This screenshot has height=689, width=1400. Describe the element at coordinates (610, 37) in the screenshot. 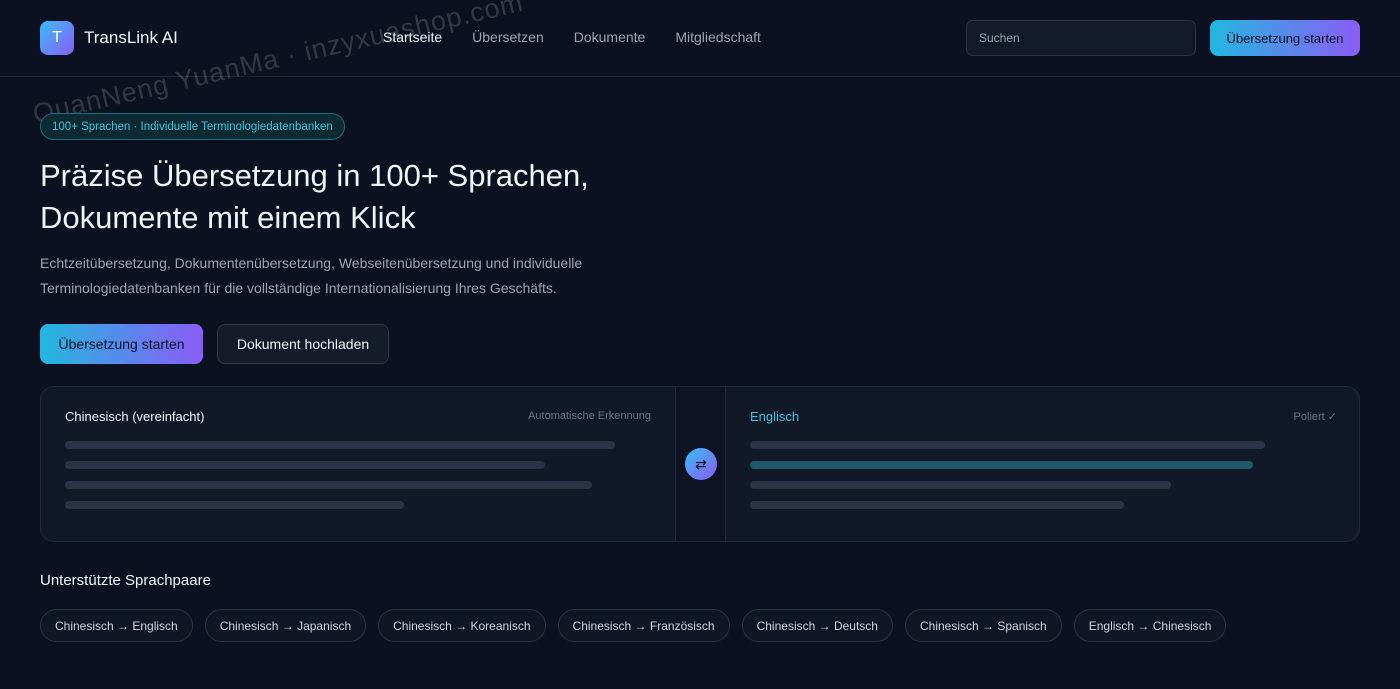

I see `nav-item-dokumente: Dokumente` at that location.